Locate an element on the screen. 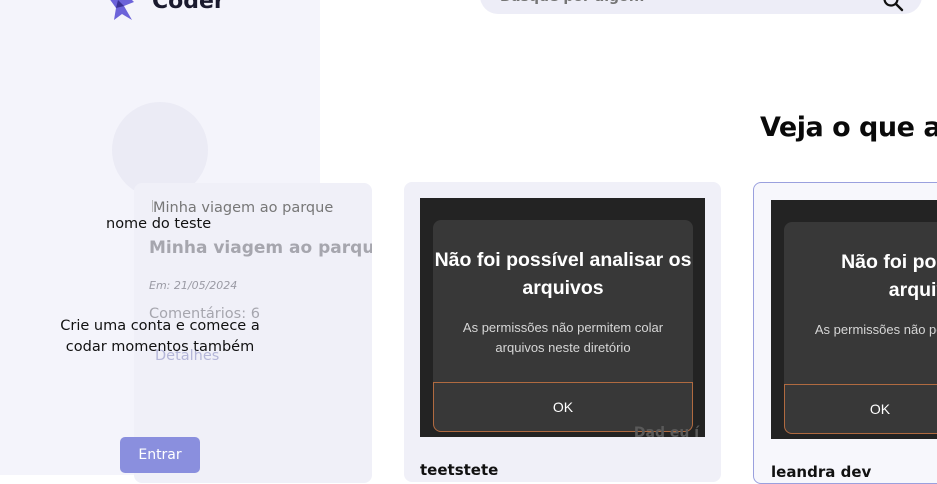 This screenshot has height=484, width=937. search-input is located at coordinates (680, 3).